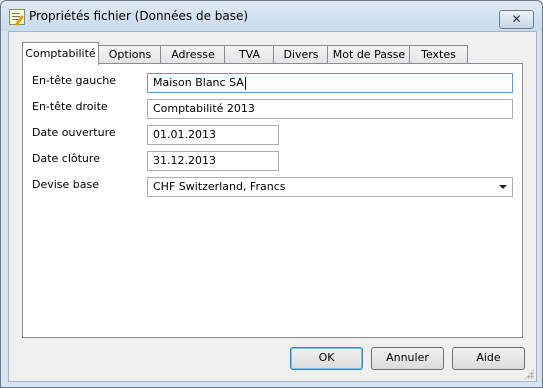  I want to click on header-left-input: Maison Blanc SA, so click(330, 83).